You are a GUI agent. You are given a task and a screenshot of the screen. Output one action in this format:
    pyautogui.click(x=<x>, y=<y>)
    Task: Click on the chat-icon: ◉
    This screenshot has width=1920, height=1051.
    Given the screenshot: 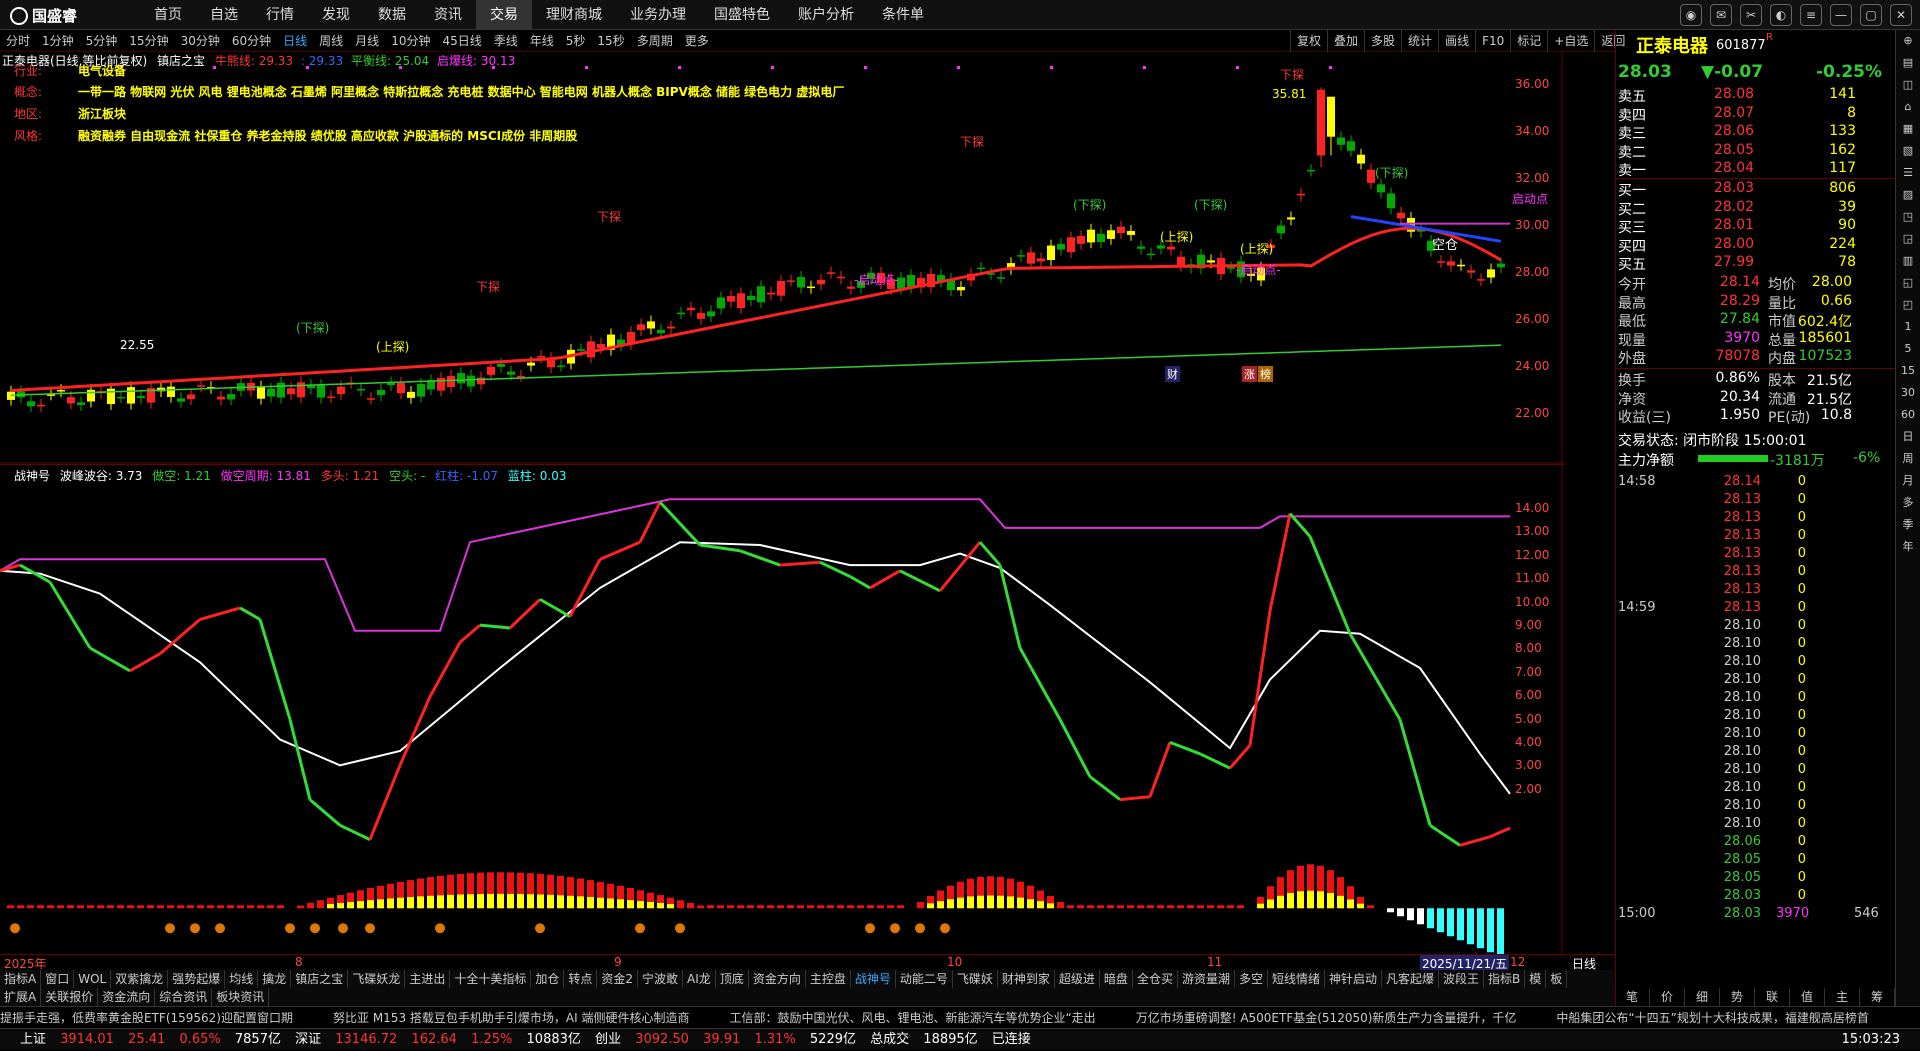 What is the action you would take?
    pyautogui.click(x=1691, y=15)
    